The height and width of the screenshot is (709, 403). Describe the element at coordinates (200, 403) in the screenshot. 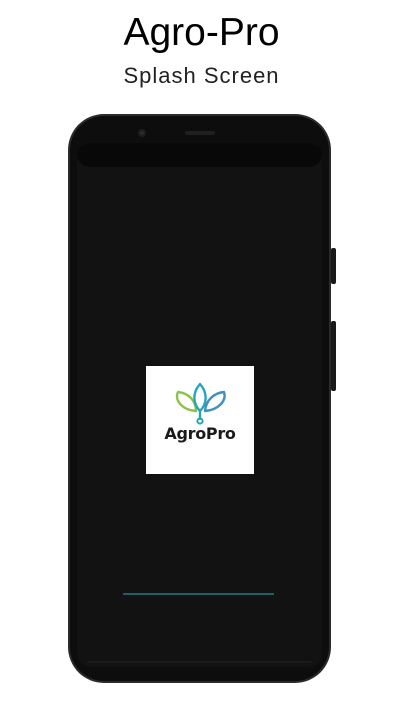

I see `sprout-leaves-icon` at that location.